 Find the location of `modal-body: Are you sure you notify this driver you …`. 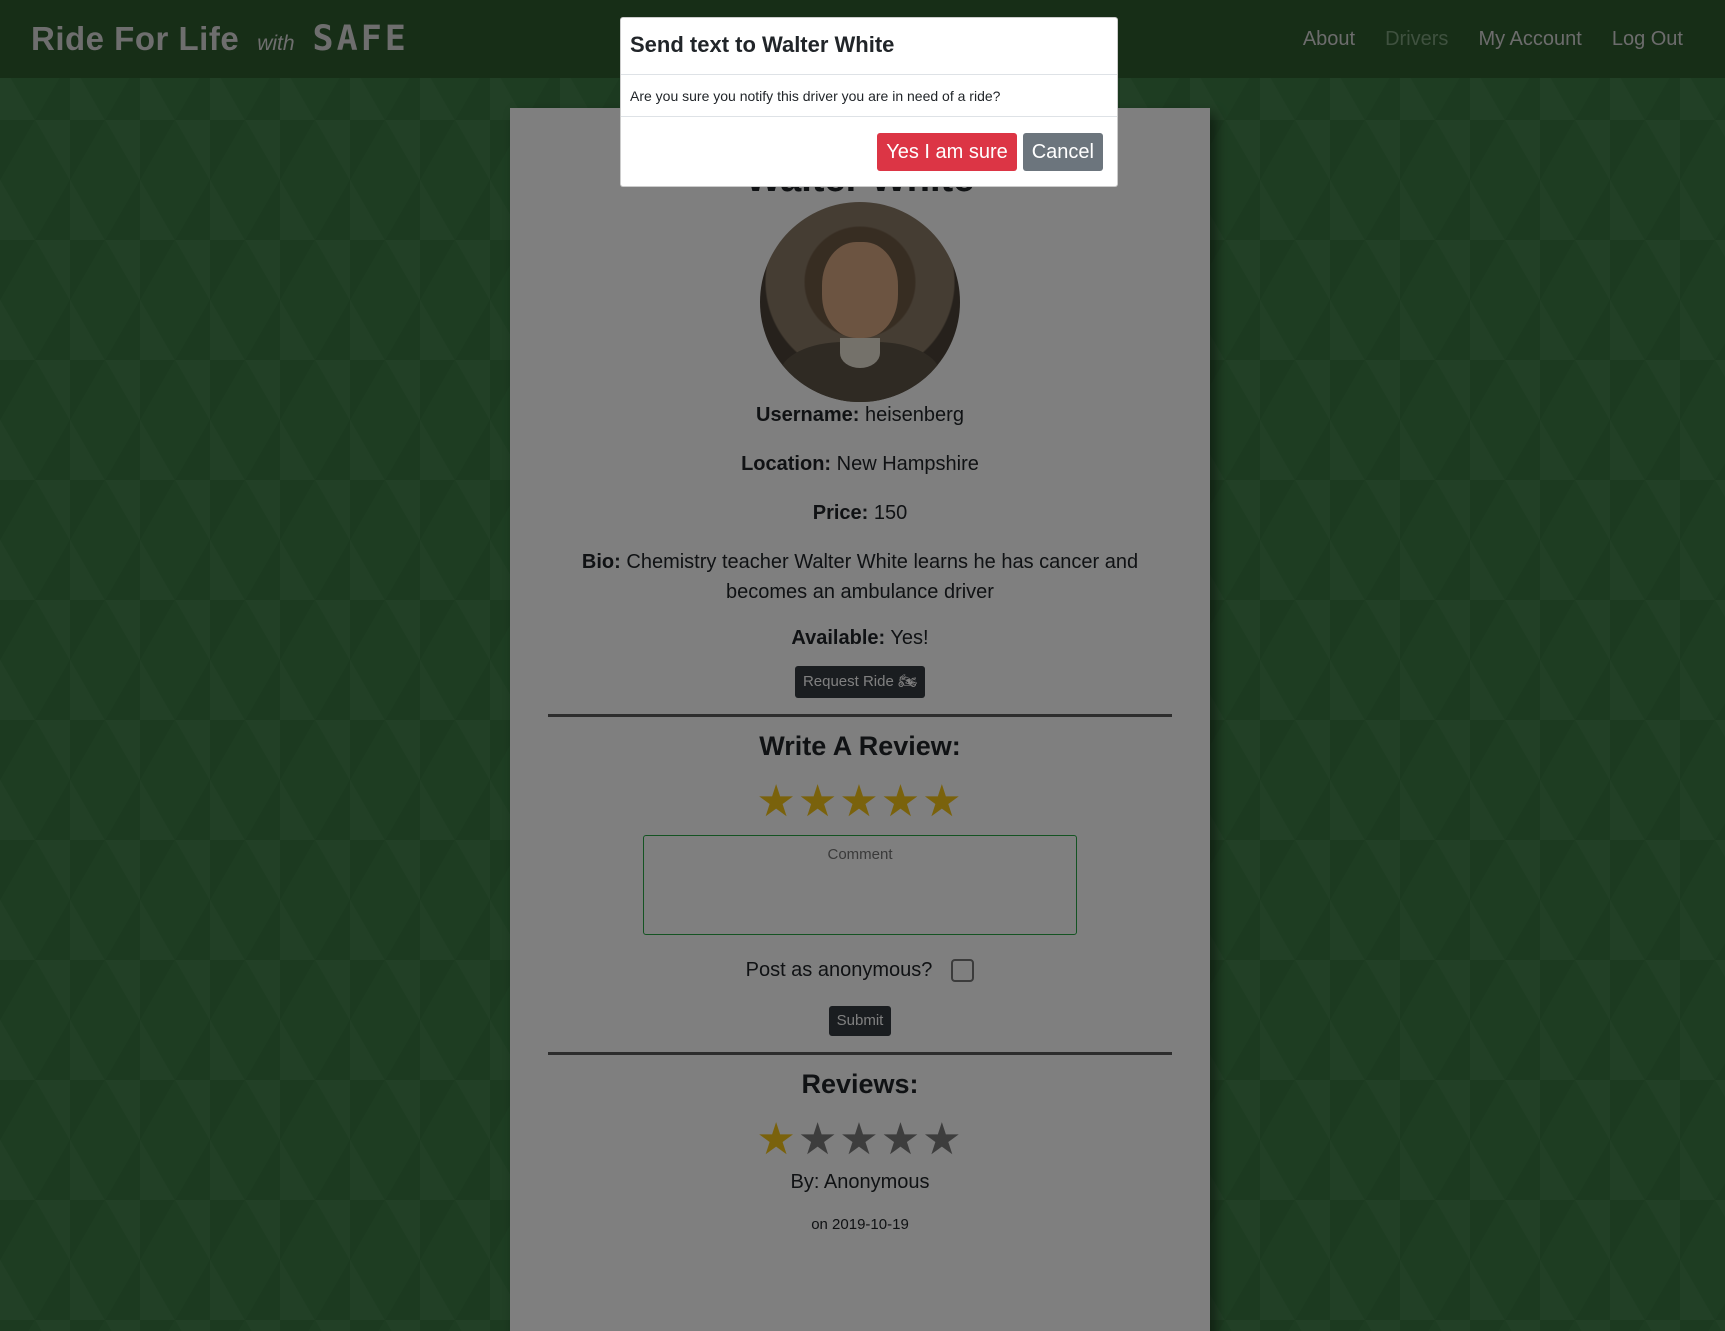

modal-body: Are you sure you notify this driver you … is located at coordinates (869, 96).